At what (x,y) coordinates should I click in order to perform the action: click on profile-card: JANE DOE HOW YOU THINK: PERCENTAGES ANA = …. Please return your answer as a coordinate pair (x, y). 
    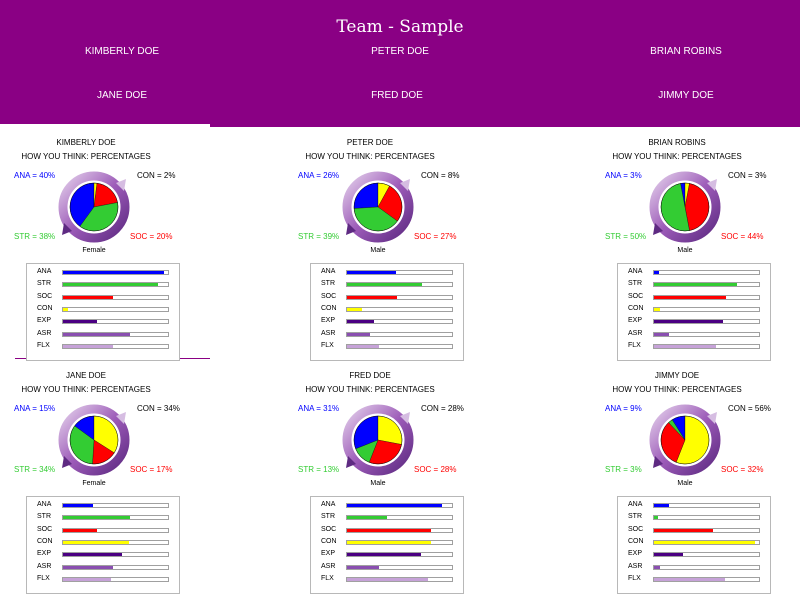
    Looking at the image, I should click on (93, 481).